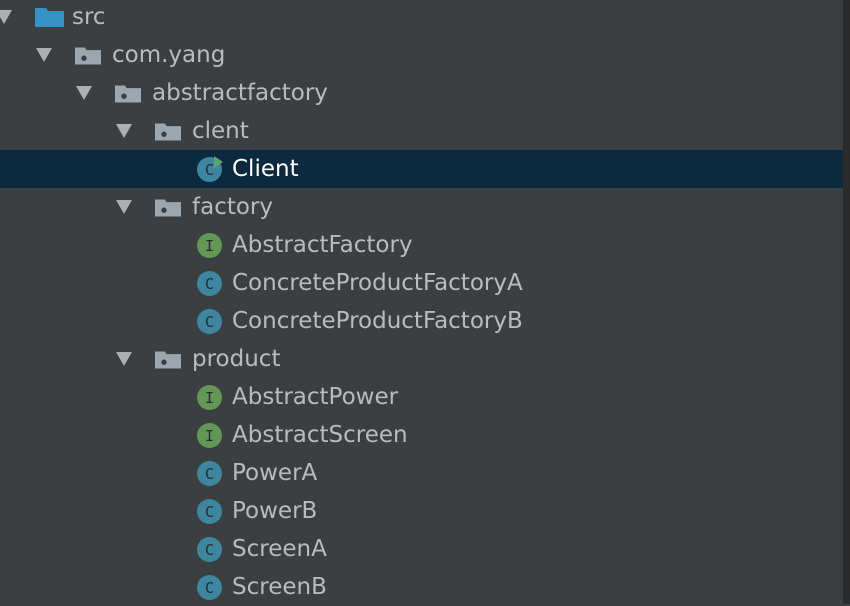  Describe the element at coordinates (320, 435) in the screenshot. I see `tree-row-label: AbstractScreen` at that location.